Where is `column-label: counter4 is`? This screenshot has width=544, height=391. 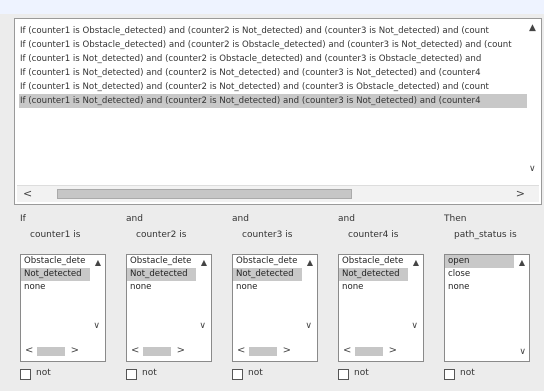 column-label: counter4 is is located at coordinates (373, 235).